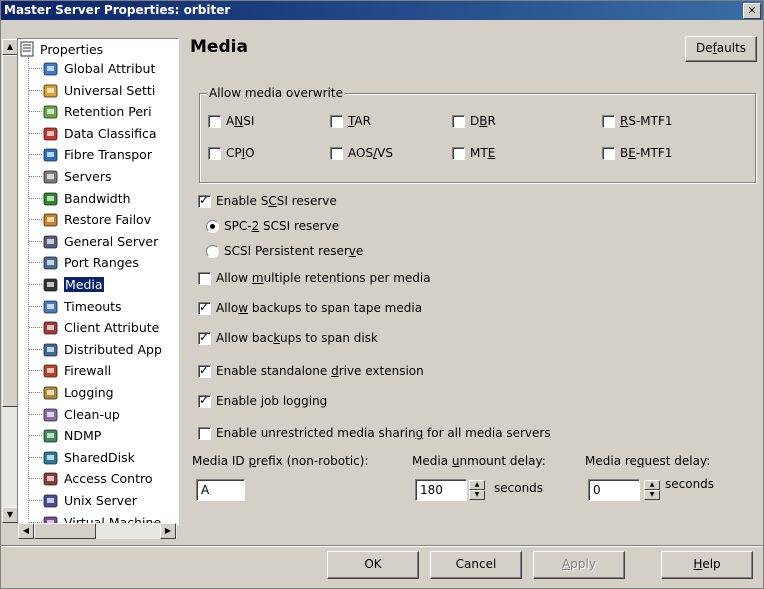 The height and width of the screenshot is (589, 764). What do you see at coordinates (483, 153) in the screenshot?
I see `checkbox-label: MTE` at bounding box center [483, 153].